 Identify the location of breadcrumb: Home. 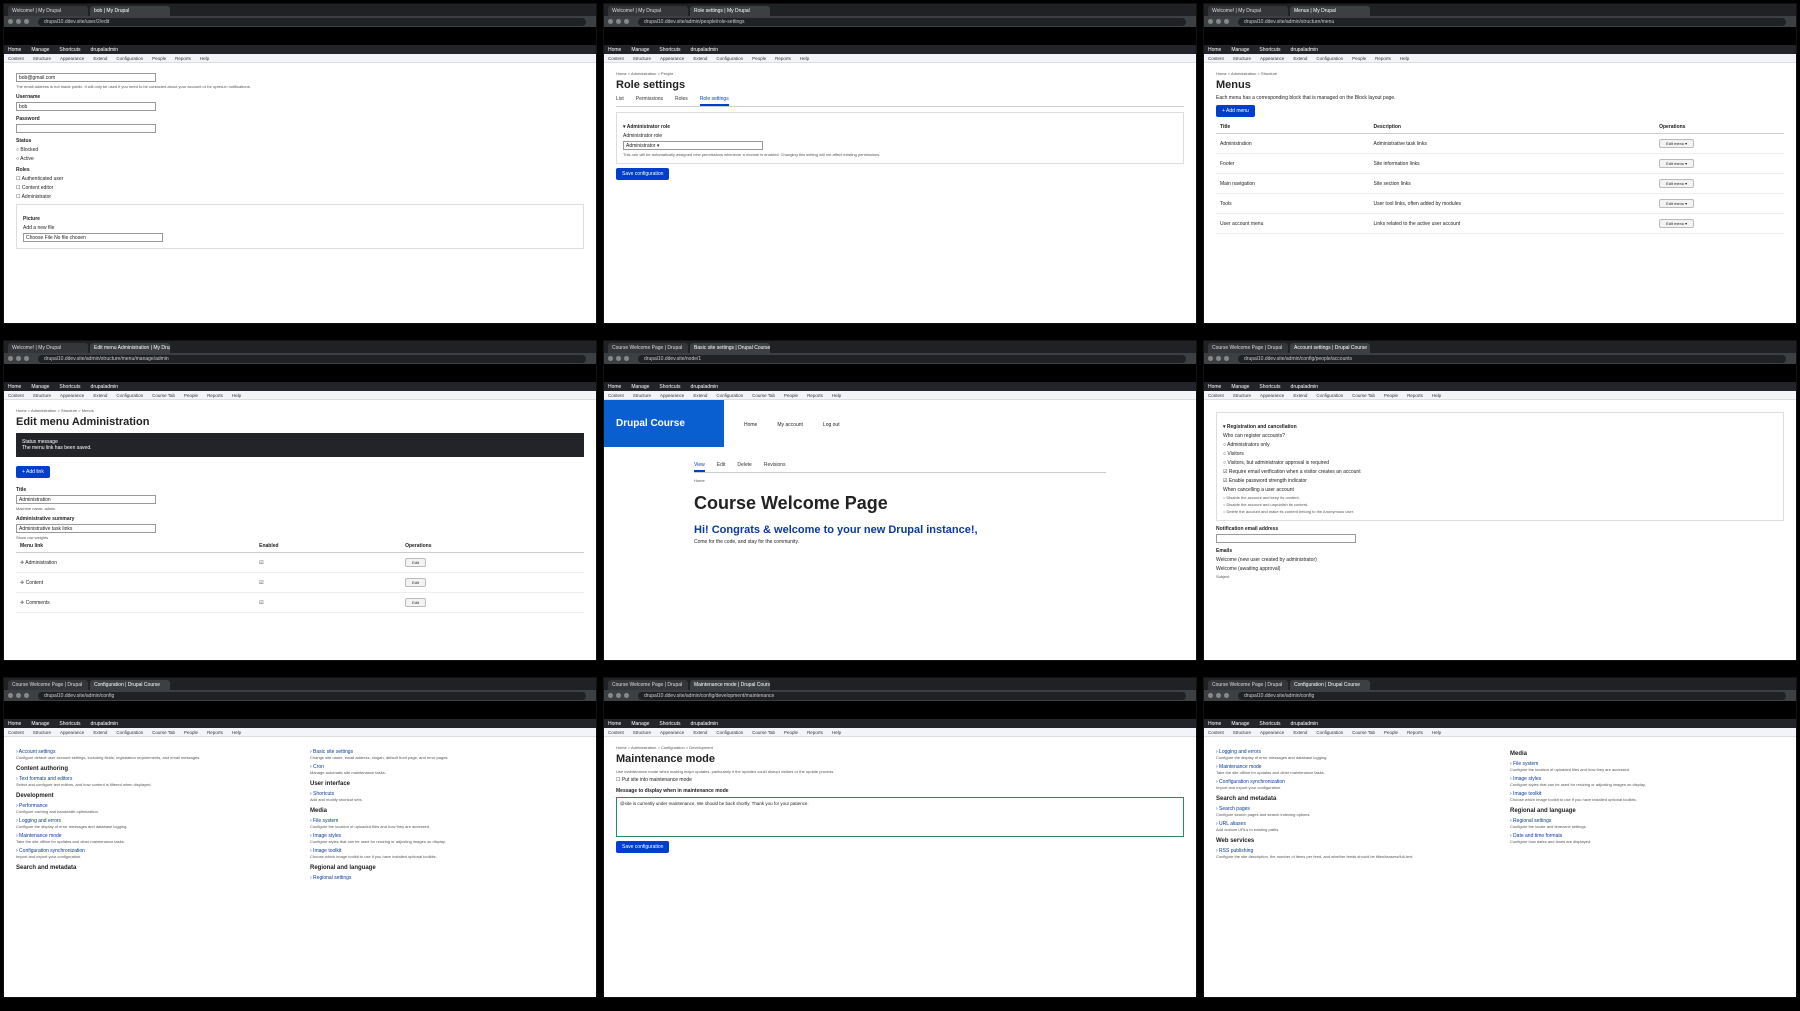
(900, 480).